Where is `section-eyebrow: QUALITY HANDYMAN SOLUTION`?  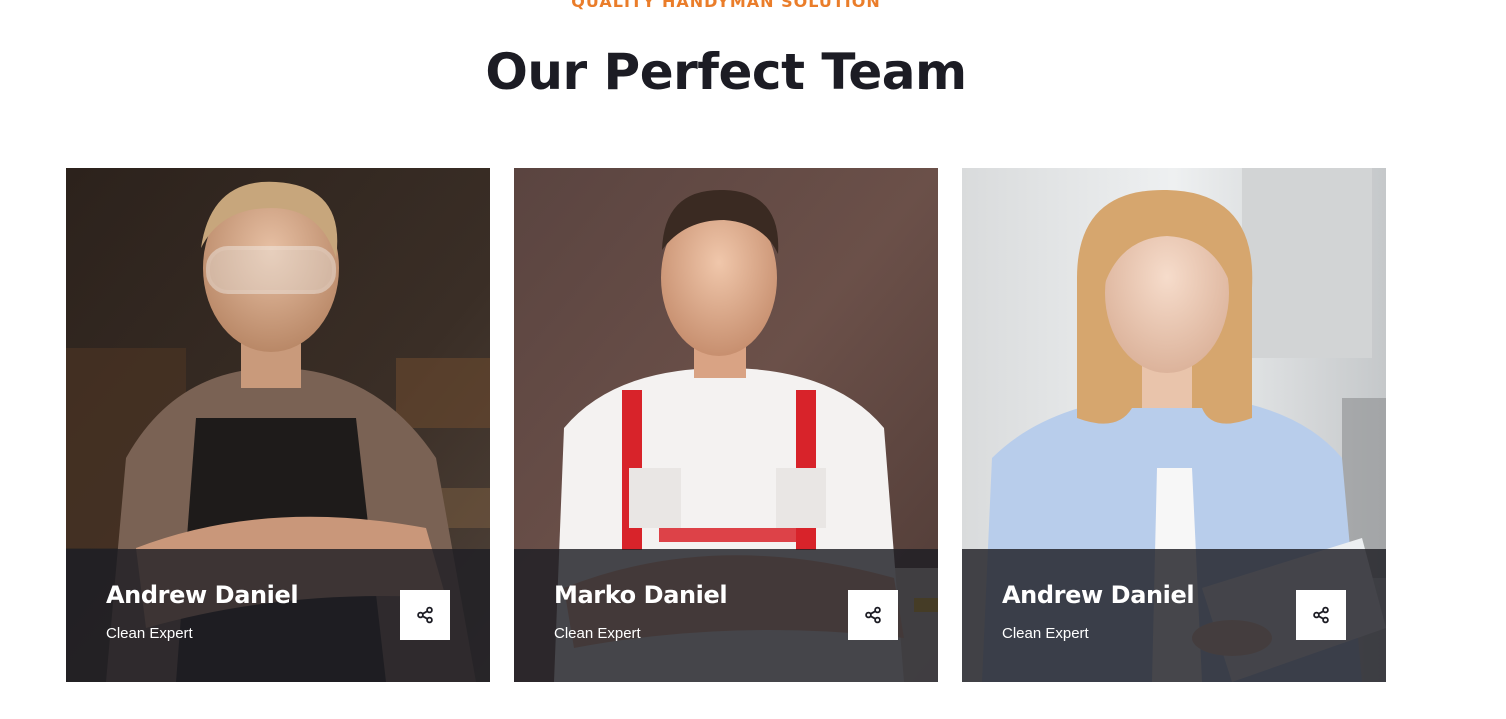 section-eyebrow: QUALITY HANDYMAN SOLUTION is located at coordinates (726, 5).